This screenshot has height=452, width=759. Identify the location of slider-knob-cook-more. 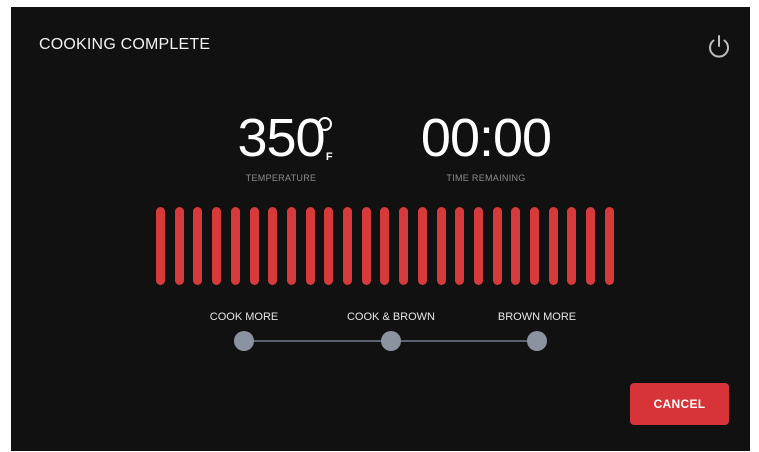
(244, 341).